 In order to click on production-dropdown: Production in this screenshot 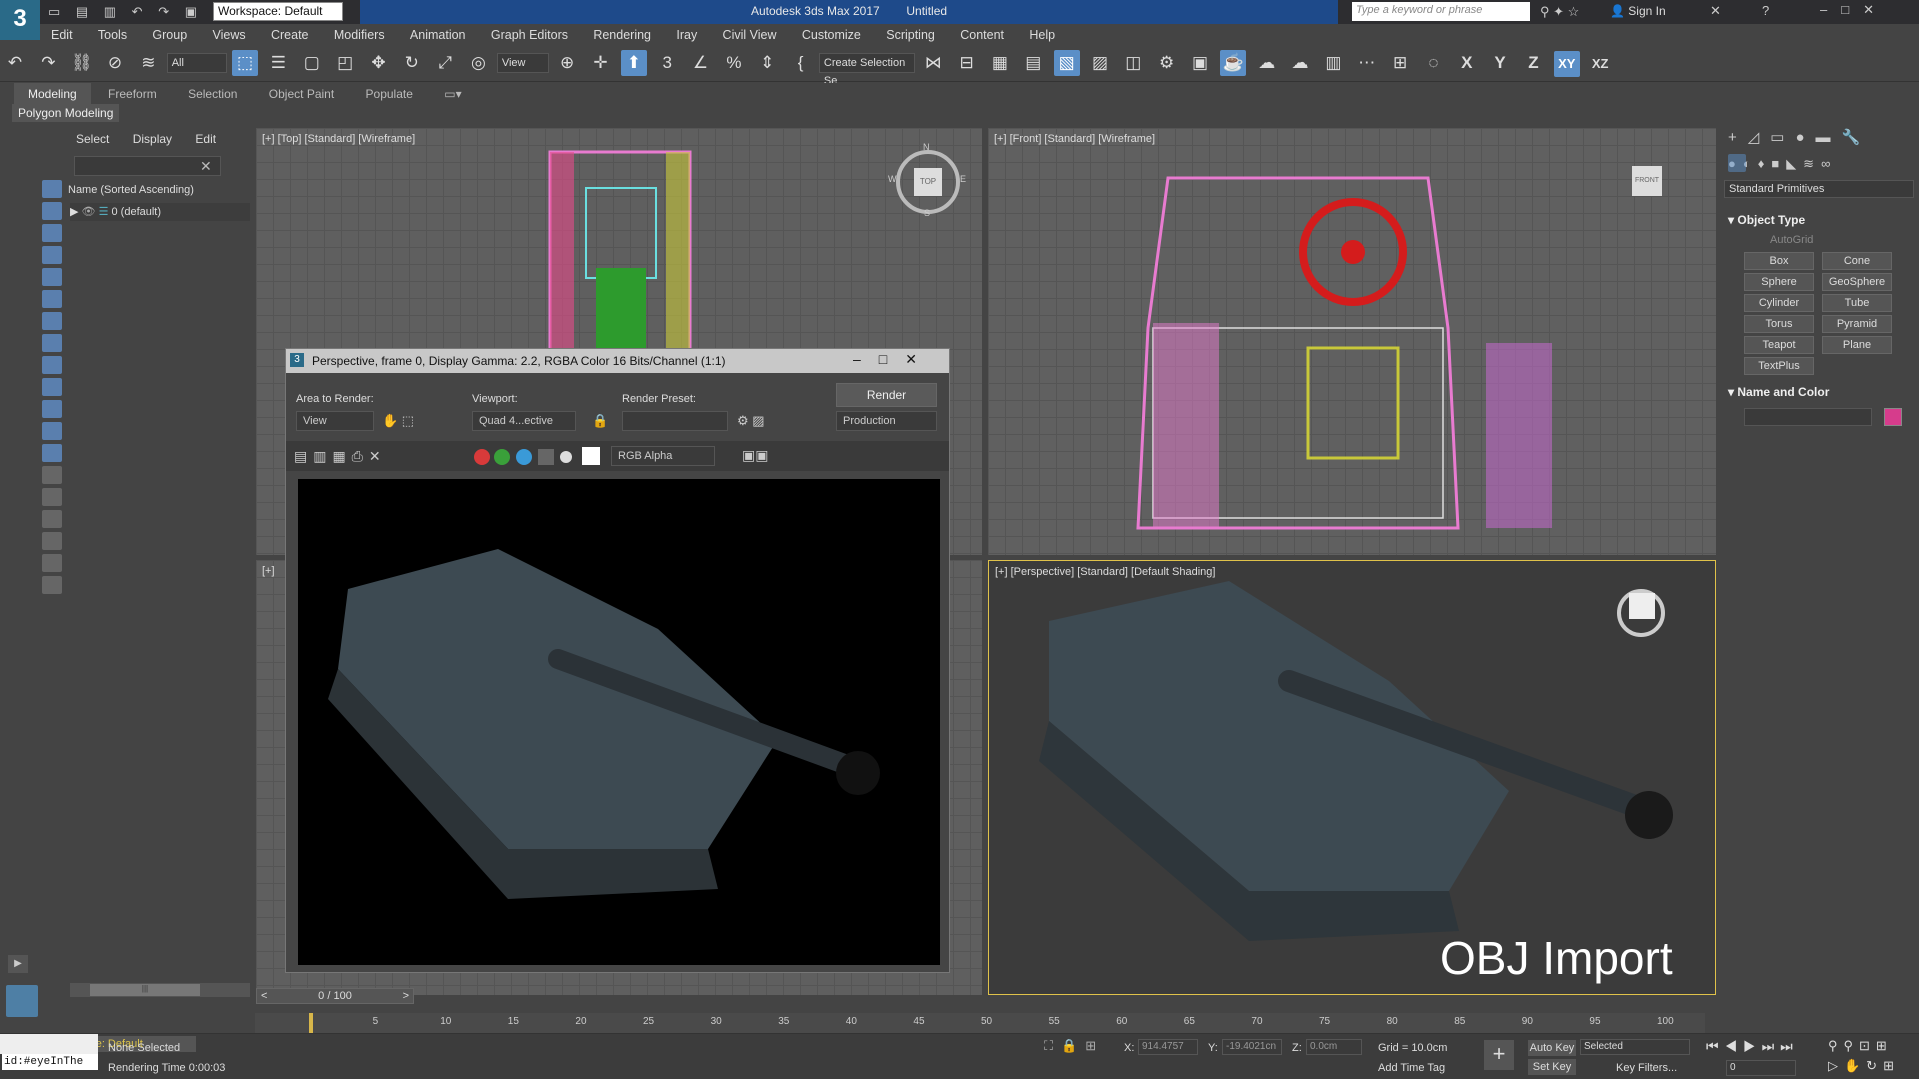, I will do `click(886, 421)`.